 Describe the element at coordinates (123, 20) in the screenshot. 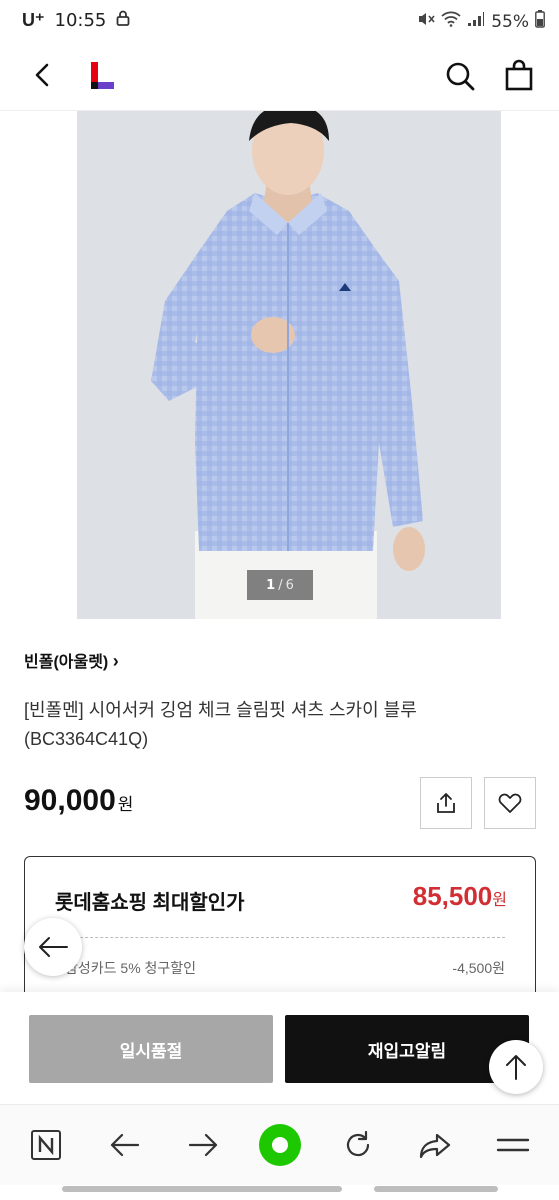

I see `lock-icon` at that location.